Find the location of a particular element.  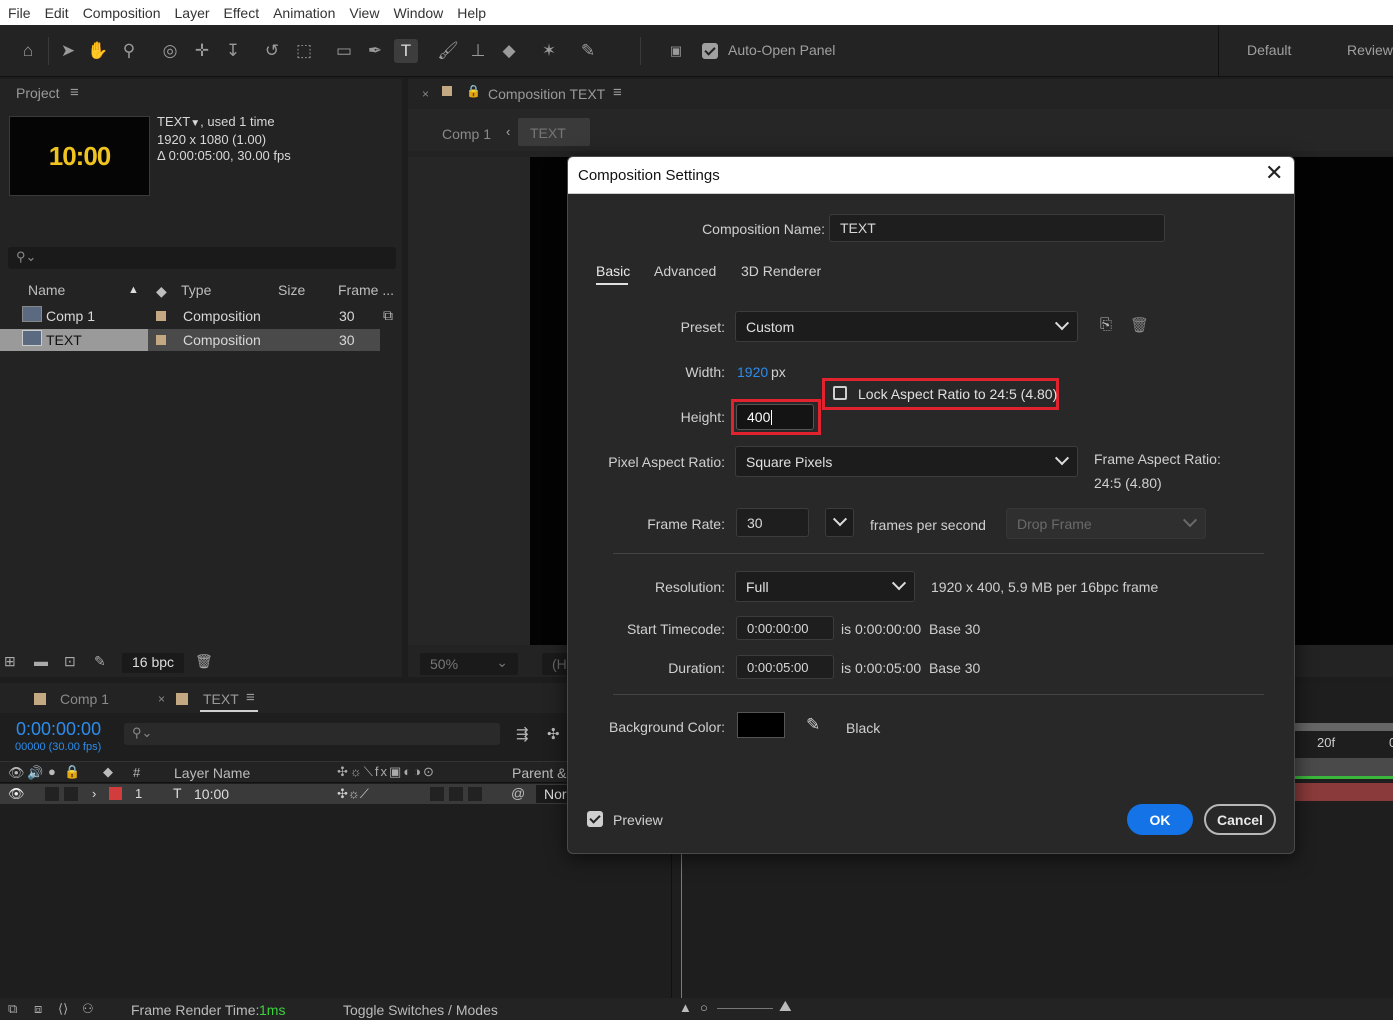

col-parent: Parent & is located at coordinates (539, 773).